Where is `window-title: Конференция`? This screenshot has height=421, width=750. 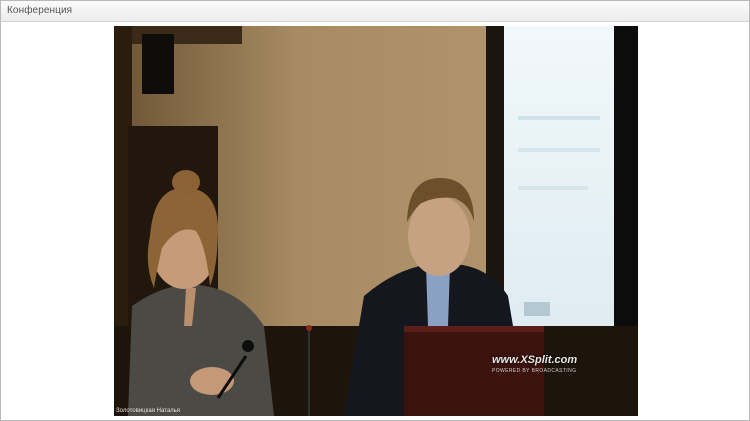
window-title: Конференция is located at coordinates (40, 10).